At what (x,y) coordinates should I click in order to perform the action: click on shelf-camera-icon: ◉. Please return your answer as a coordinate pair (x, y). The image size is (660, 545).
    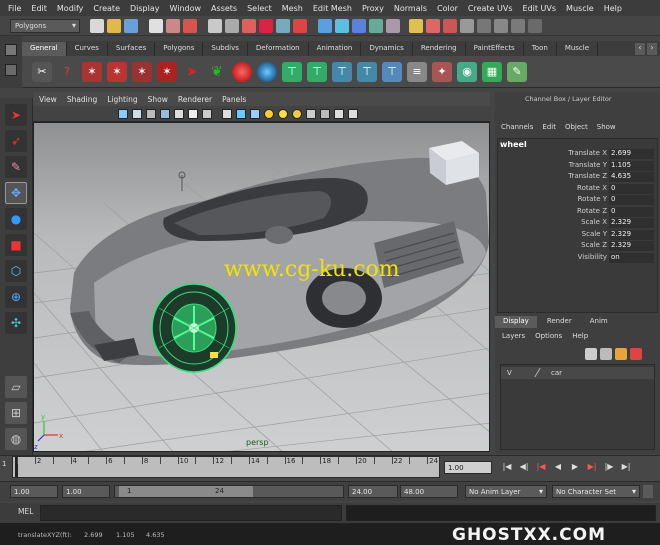
    Looking at the image, I should click on (467, 71).